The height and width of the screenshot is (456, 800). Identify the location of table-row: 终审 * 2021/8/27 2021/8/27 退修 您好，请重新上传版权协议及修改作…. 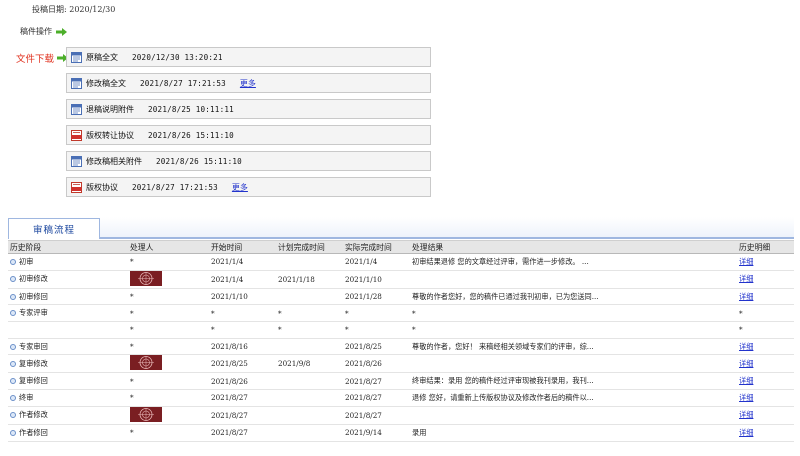
(401, 398).